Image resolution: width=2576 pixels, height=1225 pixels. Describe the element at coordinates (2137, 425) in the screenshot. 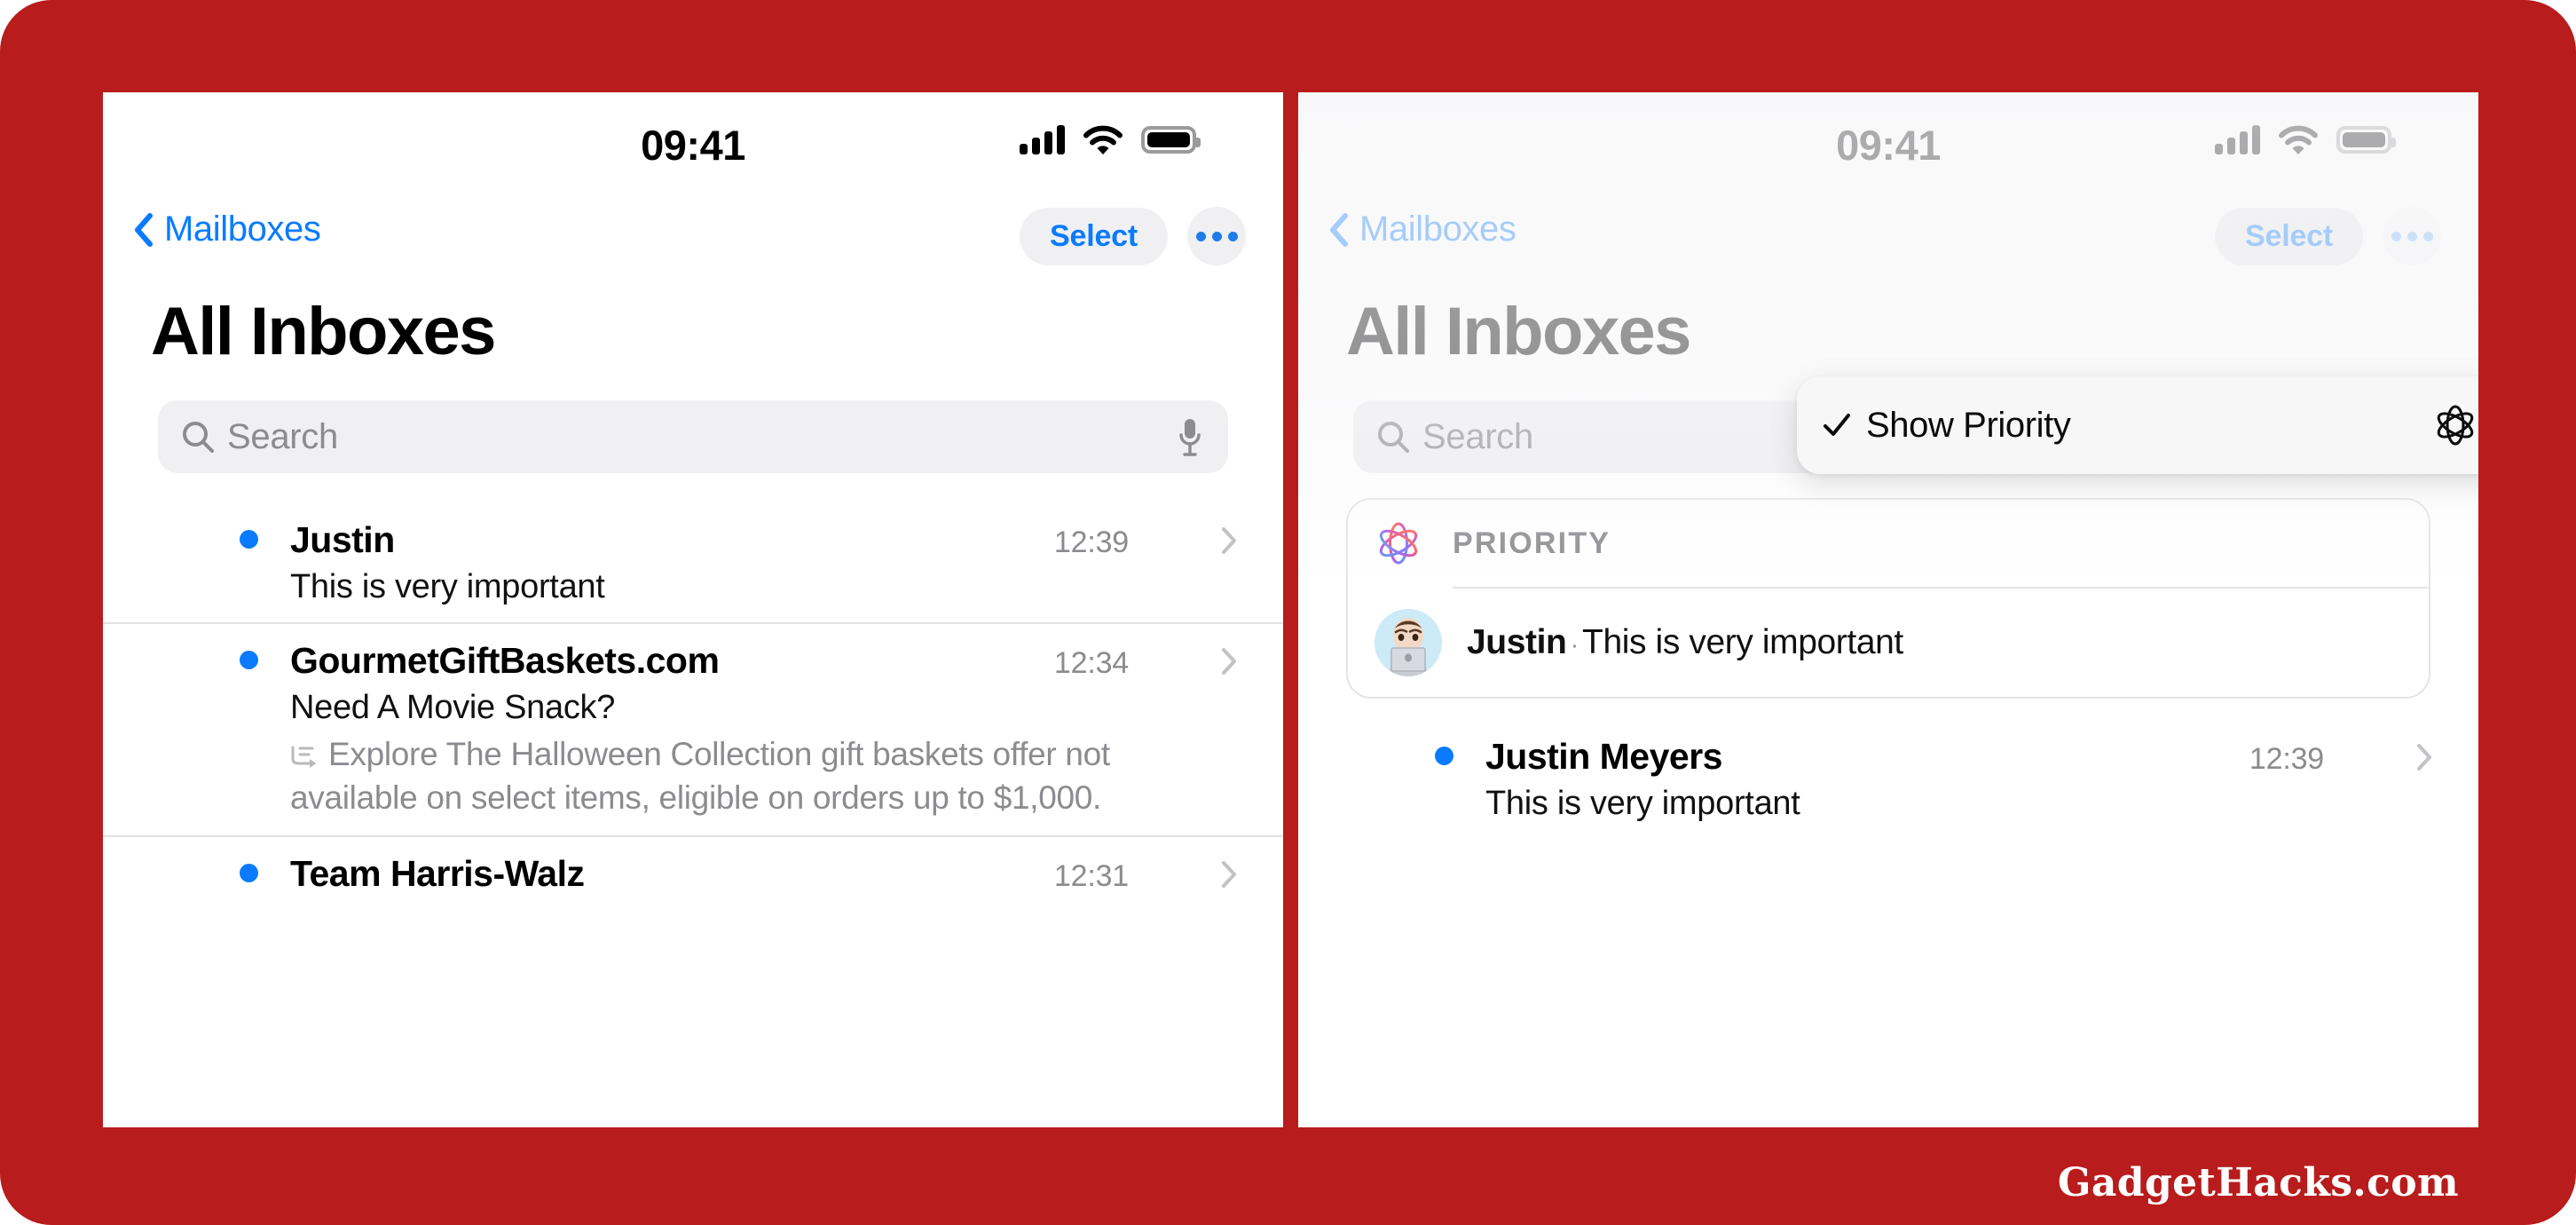

I see `show-priority-menu-item: Show Priority` at that location.